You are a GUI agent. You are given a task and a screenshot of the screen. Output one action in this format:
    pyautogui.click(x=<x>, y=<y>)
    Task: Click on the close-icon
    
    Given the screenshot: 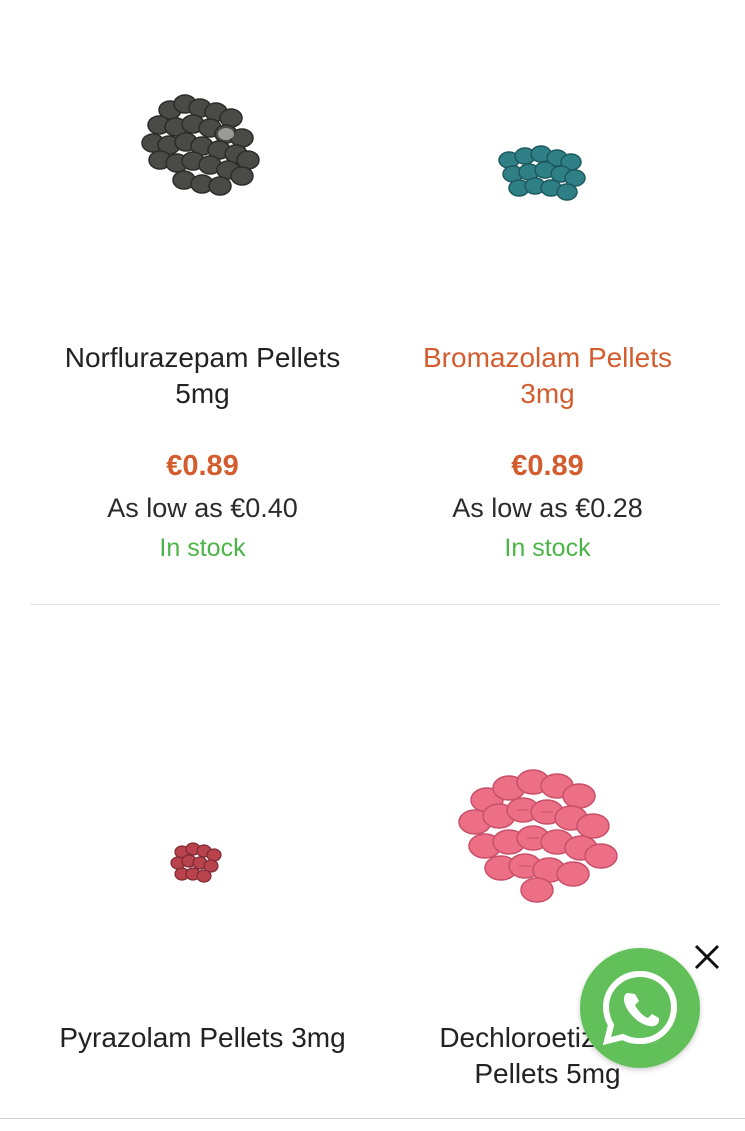 What is the action you would take?
    pyautogui.click(x=707, y=957)
    